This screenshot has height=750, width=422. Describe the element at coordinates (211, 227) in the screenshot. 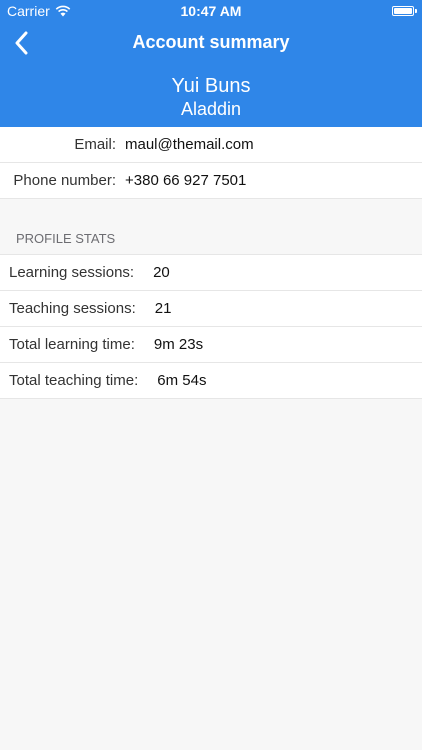

I see `profile-stats-header: PROFILE STATS` at that location.